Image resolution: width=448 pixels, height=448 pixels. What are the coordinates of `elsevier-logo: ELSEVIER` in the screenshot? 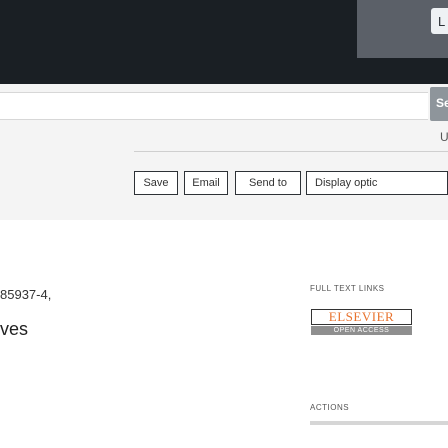 It's located at (361, 317).